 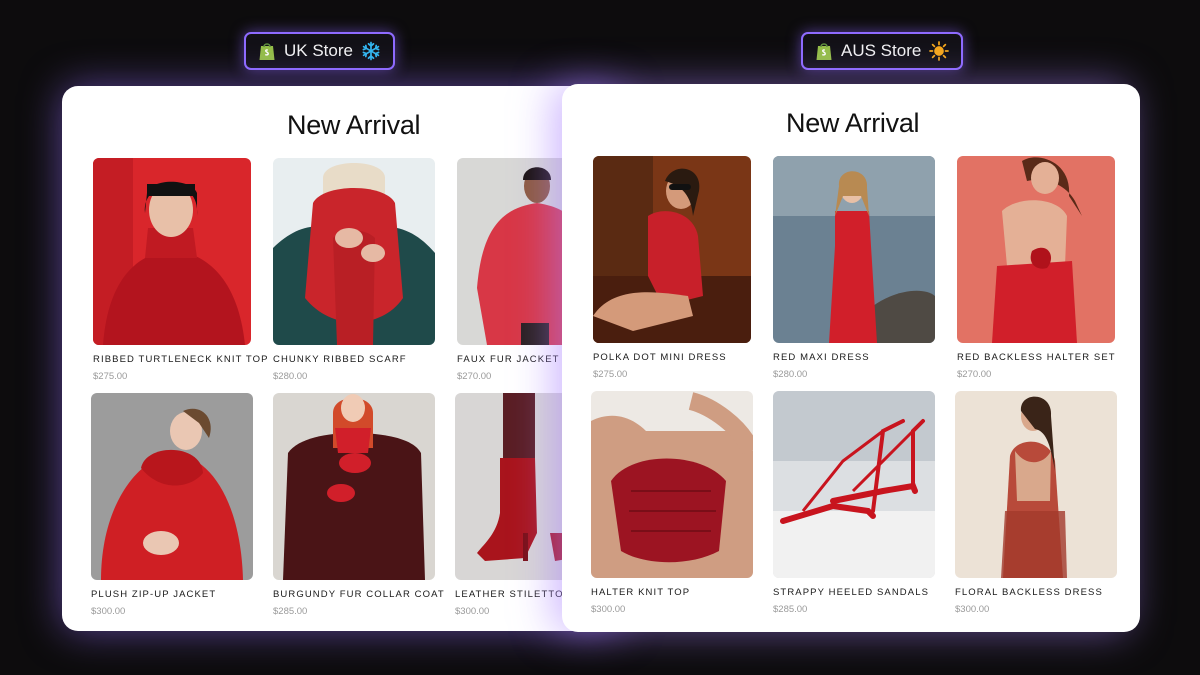 What do you see at coordinates (854, 592) in the screenshot?
I see `product-name: STRAPPY HEELED SANDALS` at bounding box center [854, 592].